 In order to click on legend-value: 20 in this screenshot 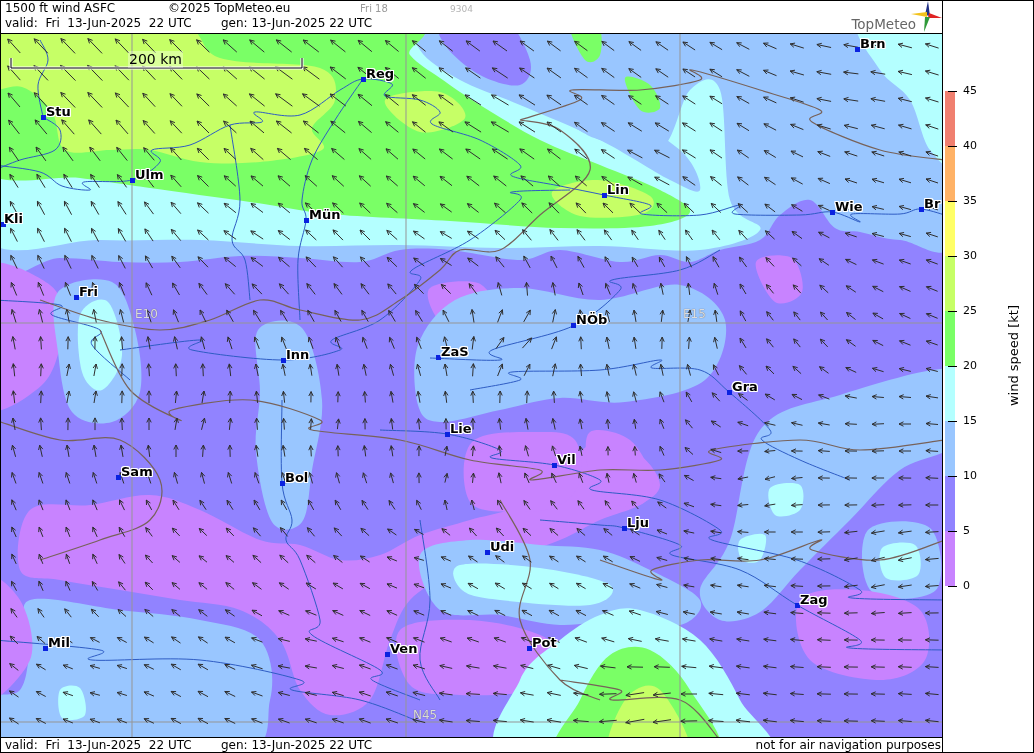, I will do `click(970, 366)`.